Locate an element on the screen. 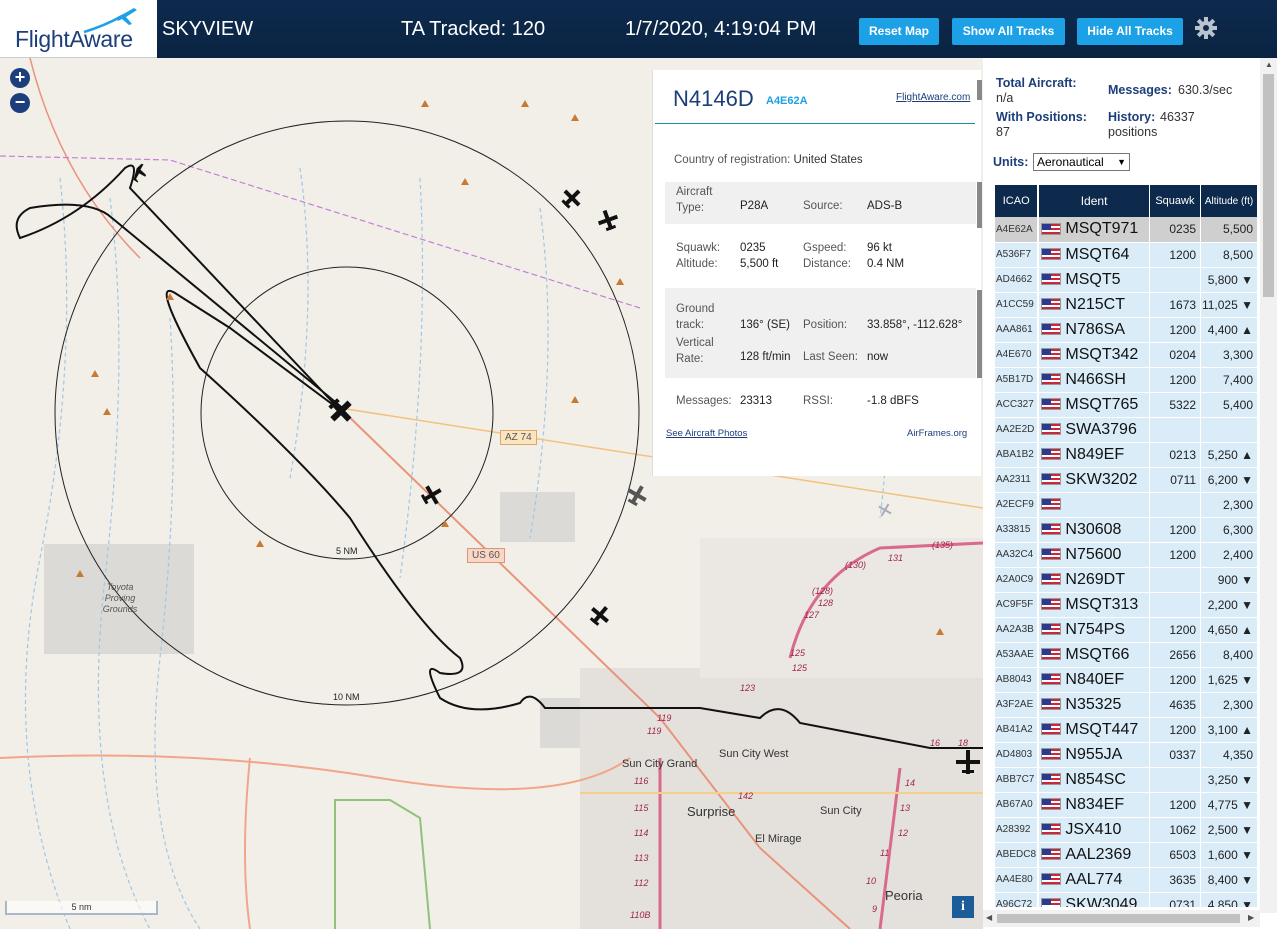  units-select: Aeronautical is located at coordinates (1081, 162).